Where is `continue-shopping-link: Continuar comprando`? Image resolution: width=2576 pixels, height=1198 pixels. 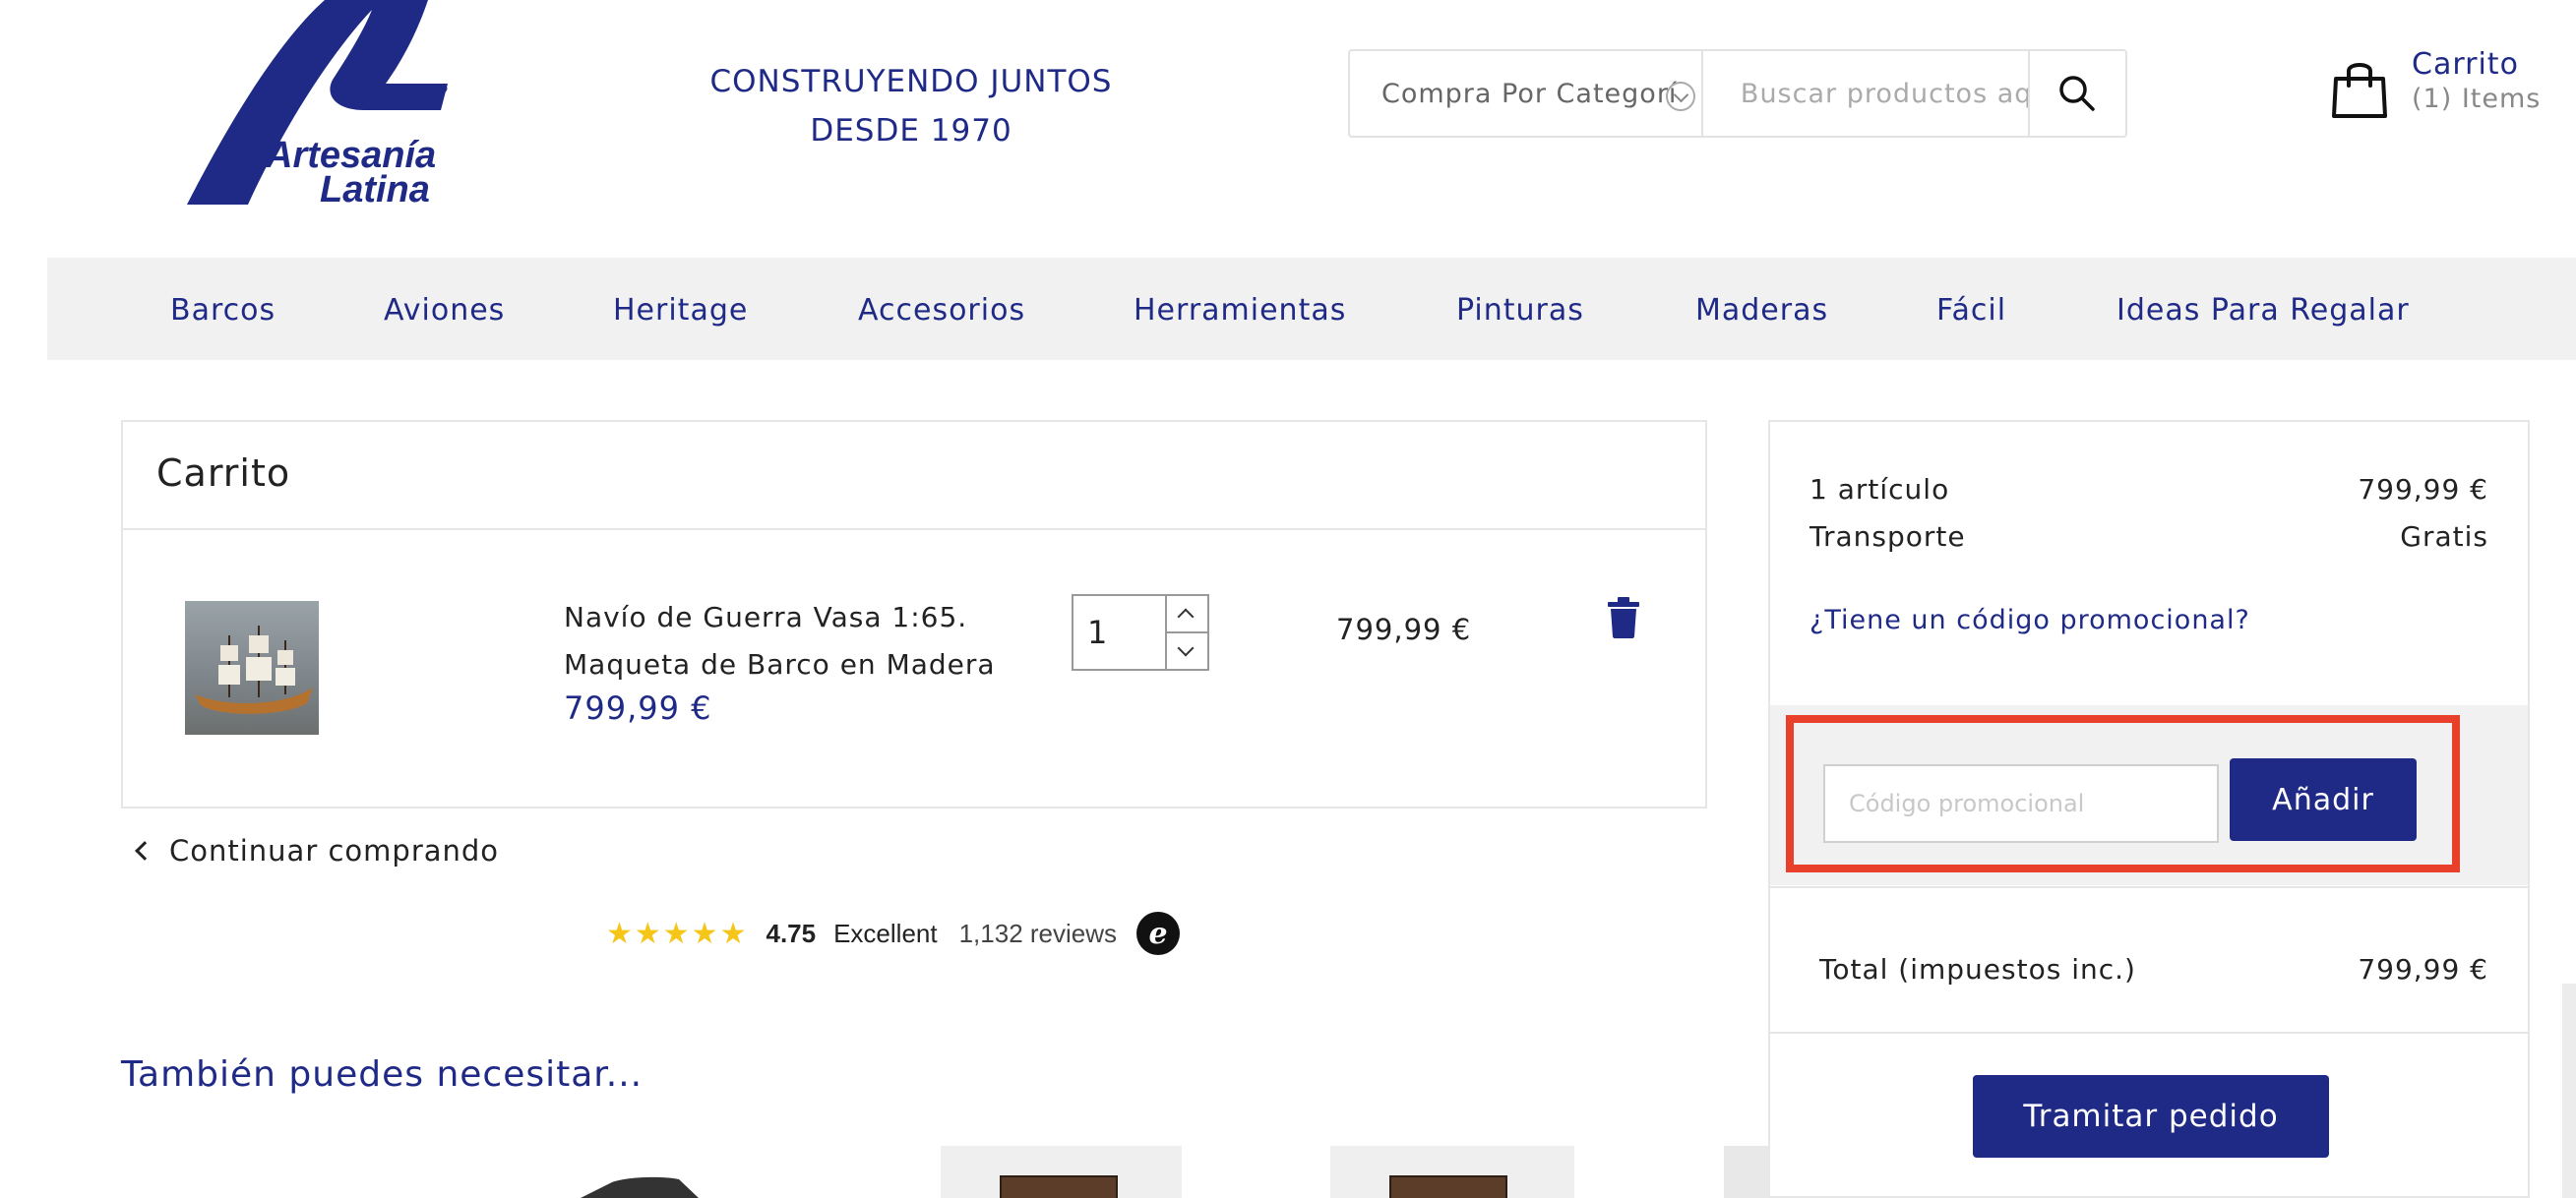
continue-shopping-link: Continuar comprando is located at coordinates (314, 851).